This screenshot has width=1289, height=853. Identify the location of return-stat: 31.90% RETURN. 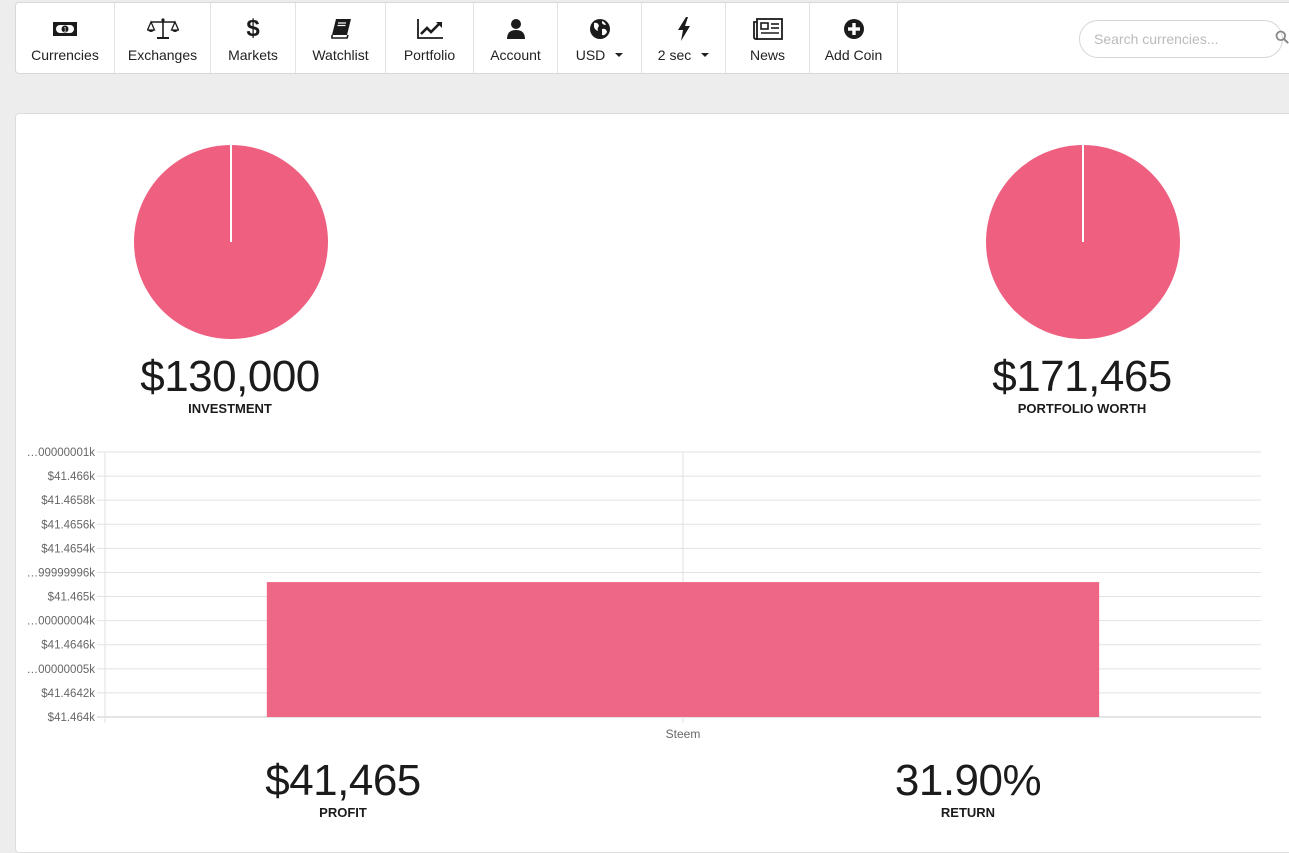
(968, 788).